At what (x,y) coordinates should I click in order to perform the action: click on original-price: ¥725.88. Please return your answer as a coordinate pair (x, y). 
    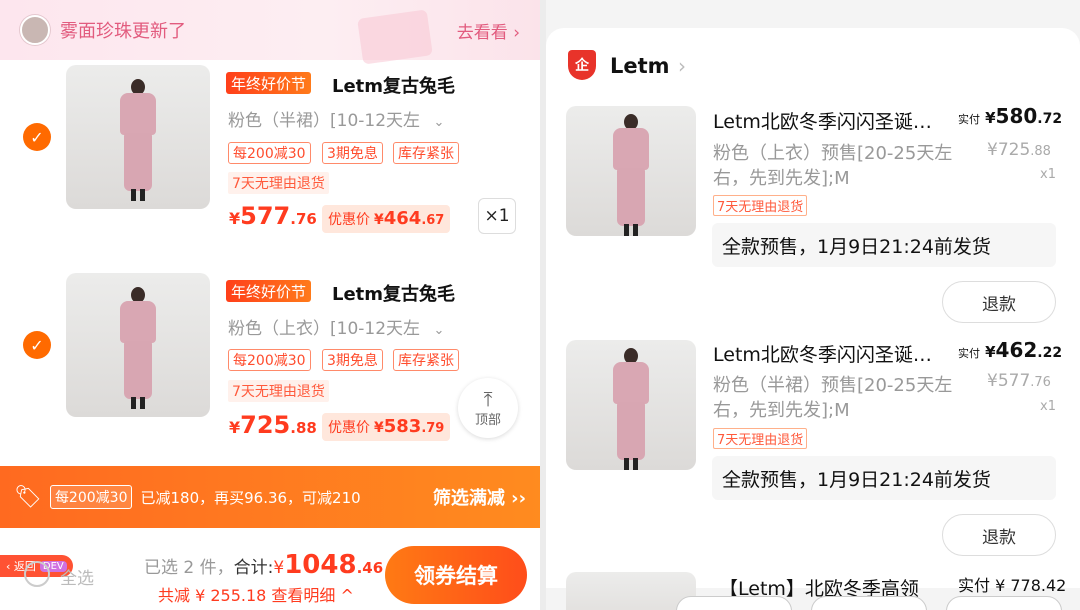
    Looking at the image, I should click on (1019, 150).